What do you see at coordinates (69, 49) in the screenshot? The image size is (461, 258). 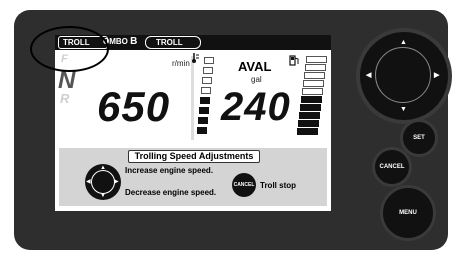 I see `troll-highlight-circle` at bounding box center [69, 49].